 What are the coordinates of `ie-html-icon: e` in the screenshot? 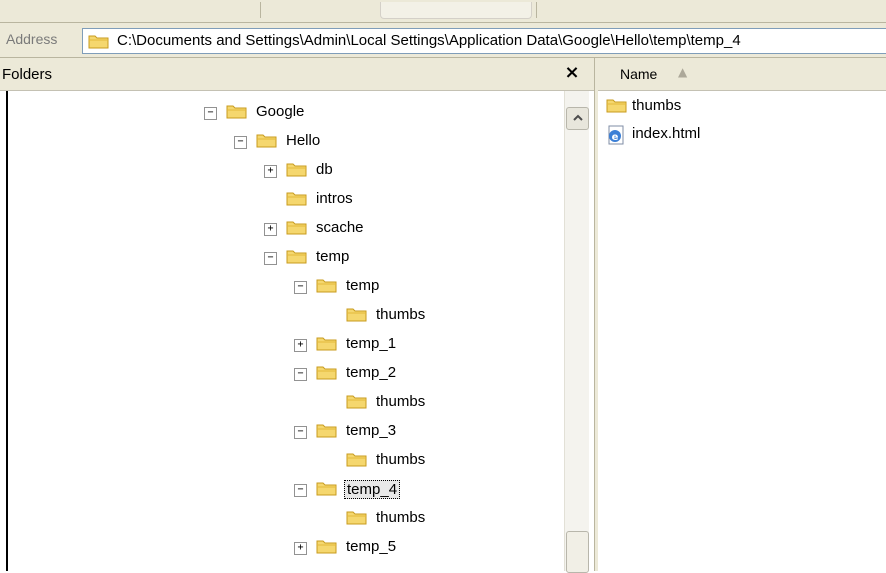 It's located at (616, 137).